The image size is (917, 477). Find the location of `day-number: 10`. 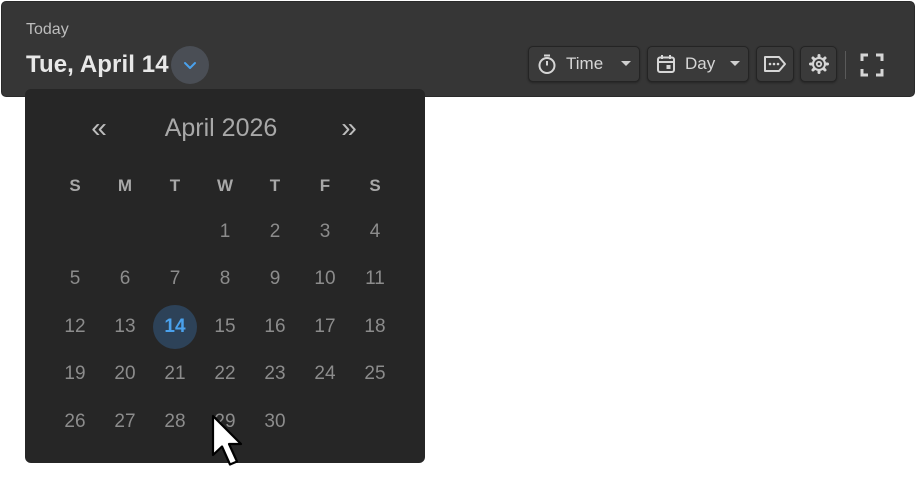

day-number: 10 is located at coordinates (325, 279).